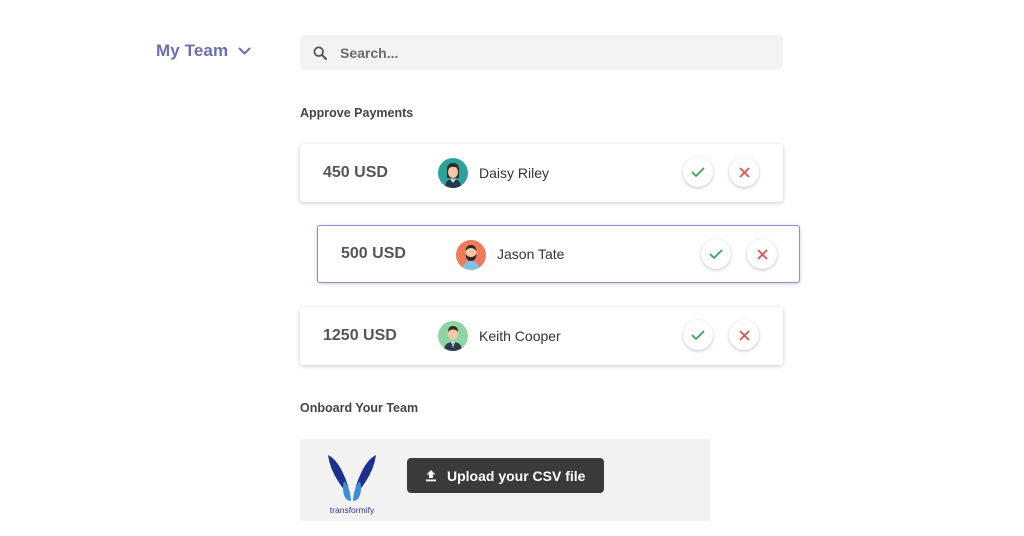 This screenshot has height=536, width=1024. Describe the element at coordinates (326, 52) in the screenshot. I see `search-icon` at that location.